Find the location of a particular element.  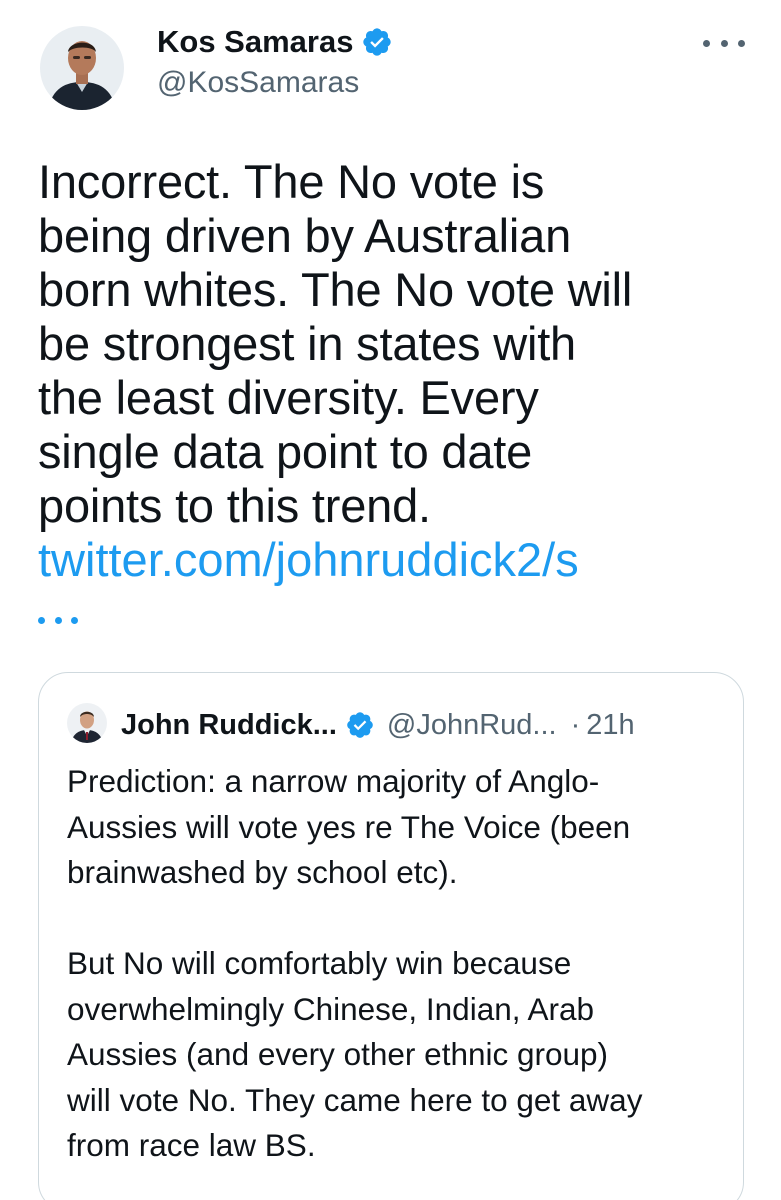

verified-badge-icon is located at coordinates (377, 42).